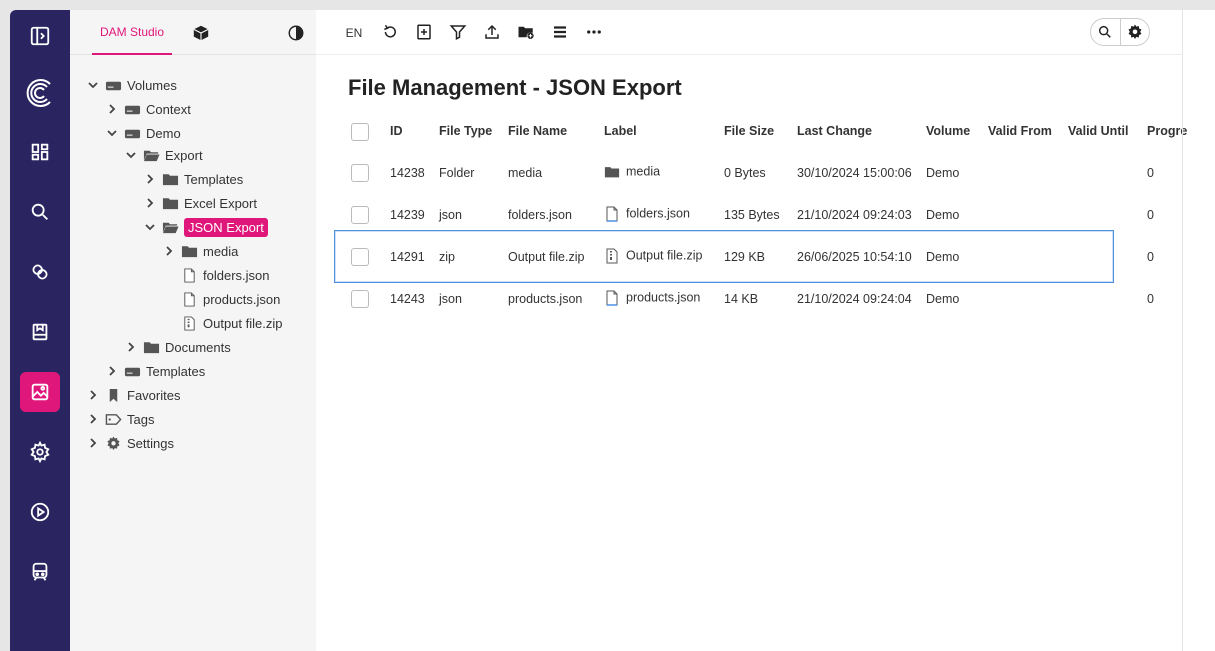 The width and height of the screenshot is (1215, 651). I want to click on cell-label: media, so click(632, 172).